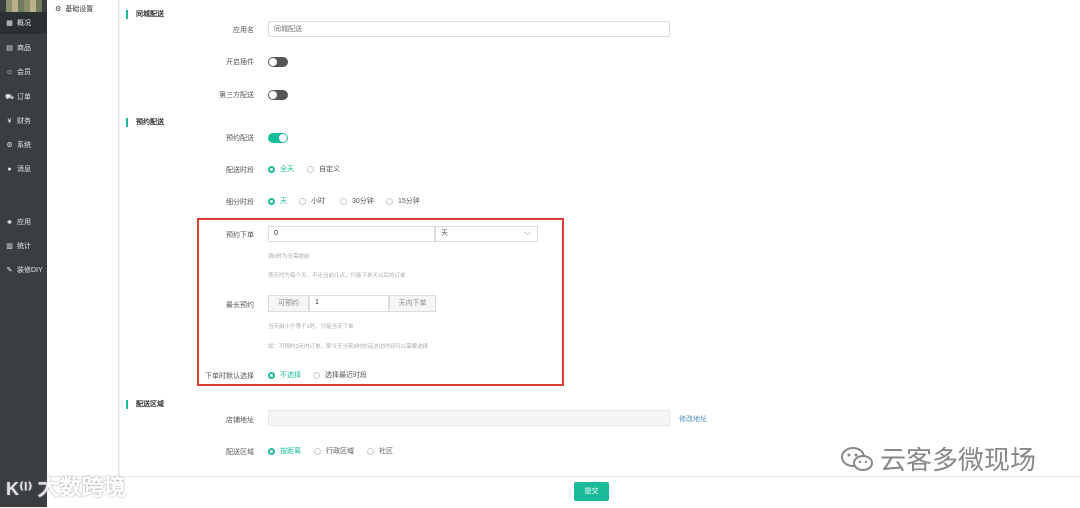 Image resolution: width=1080 pixels, height=508 pixels. Describe the element at coordinates (79, 9) in the screenshot. I see `submenu-item-label: 基础设置` at that location.